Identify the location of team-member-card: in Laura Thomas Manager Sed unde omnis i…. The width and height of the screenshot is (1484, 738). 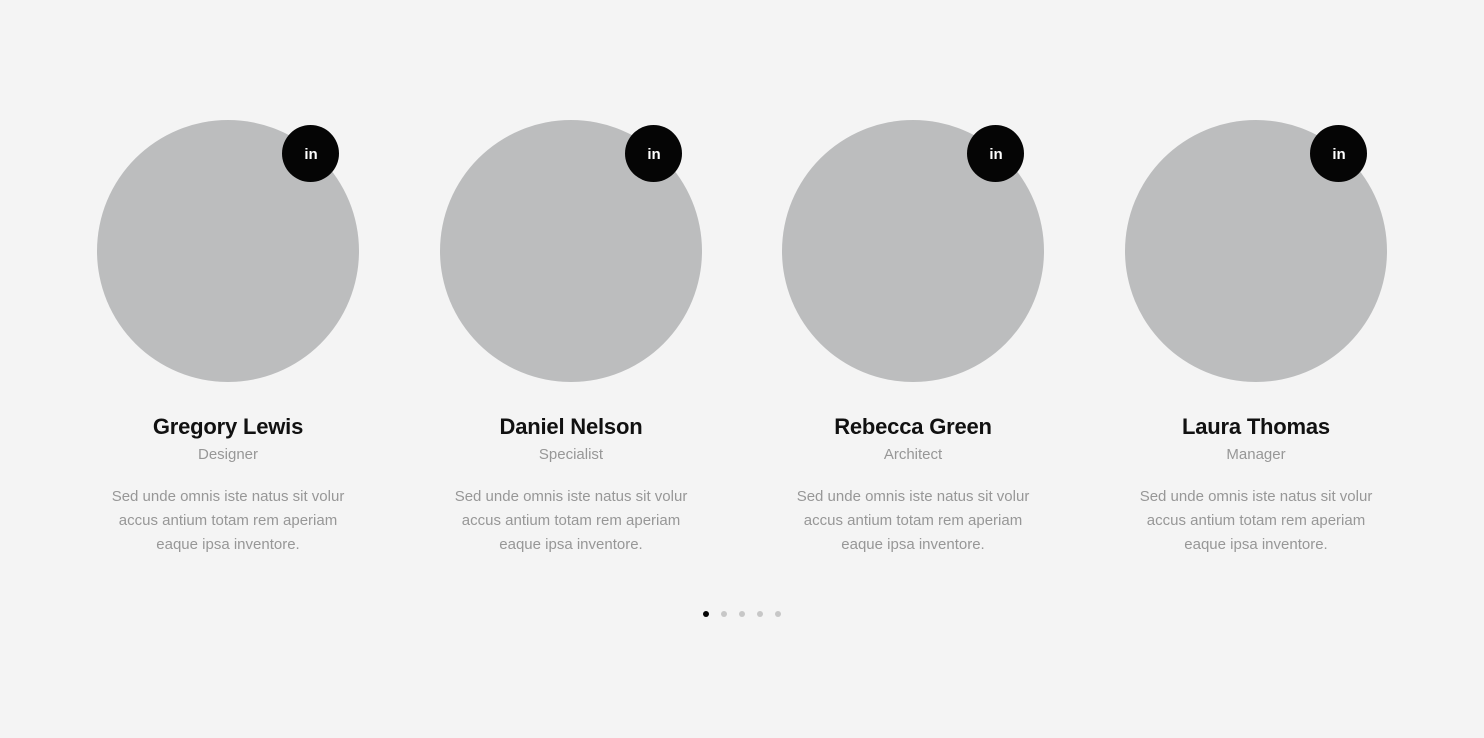
(1256, 338).